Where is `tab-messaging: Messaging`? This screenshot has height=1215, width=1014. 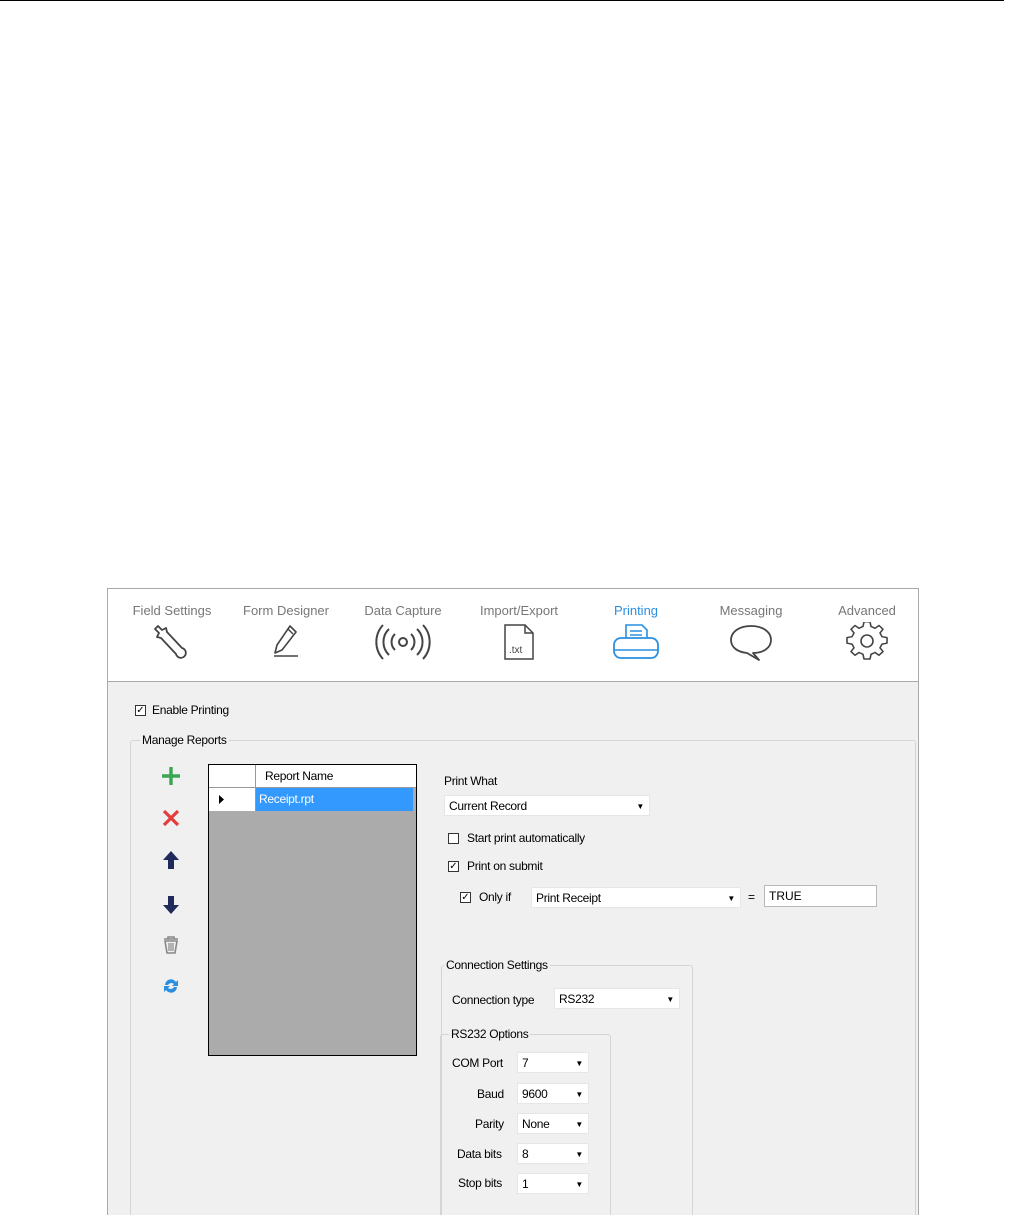
tab-messaging: Messaging is located at coordinates (751, 638).